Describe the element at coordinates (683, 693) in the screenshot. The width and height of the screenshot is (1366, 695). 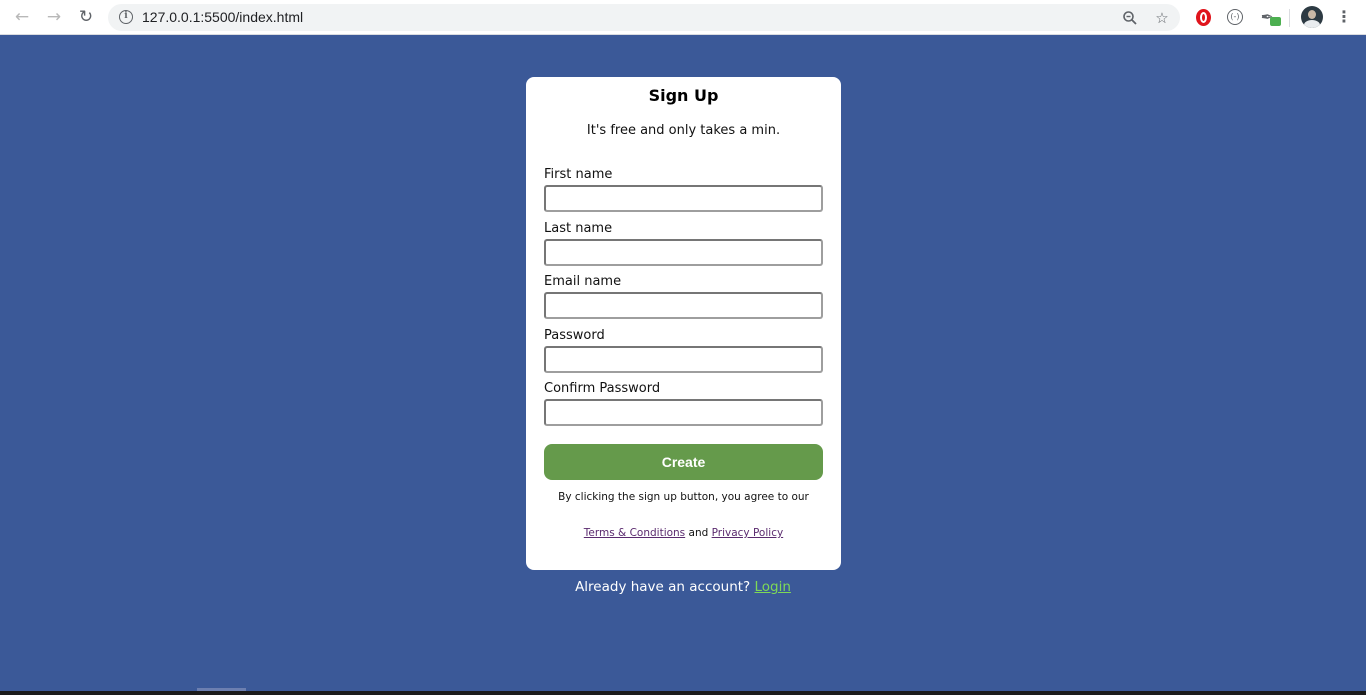
I see `bottom-edge` at that location.